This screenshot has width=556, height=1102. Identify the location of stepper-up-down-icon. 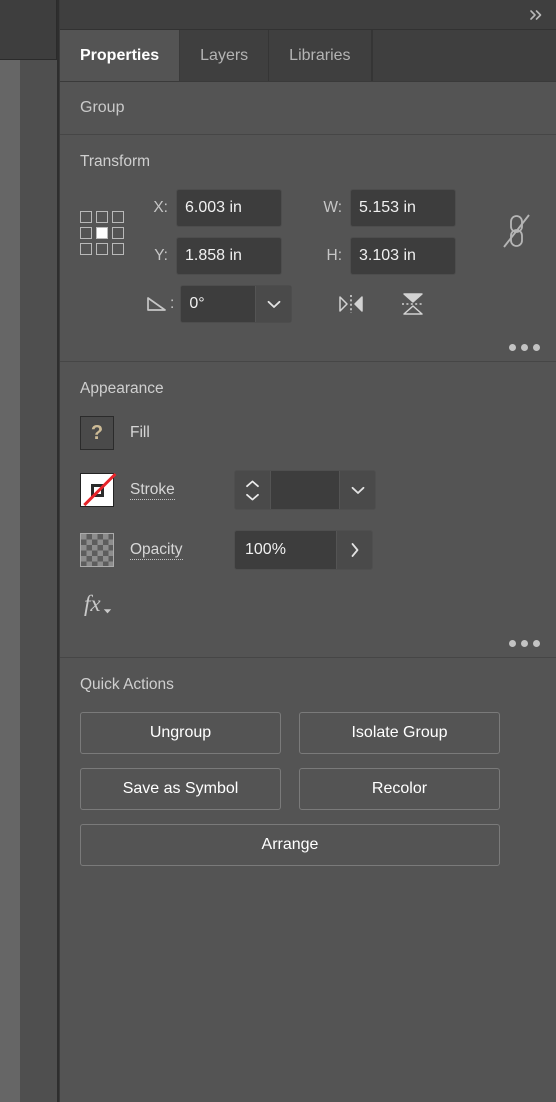
(253, 490).